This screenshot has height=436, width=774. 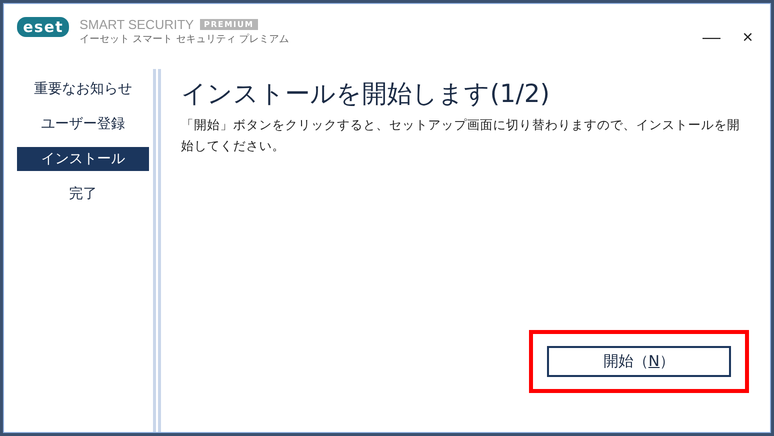 I want to click on close-button: ×, so click(x=747, y=37).